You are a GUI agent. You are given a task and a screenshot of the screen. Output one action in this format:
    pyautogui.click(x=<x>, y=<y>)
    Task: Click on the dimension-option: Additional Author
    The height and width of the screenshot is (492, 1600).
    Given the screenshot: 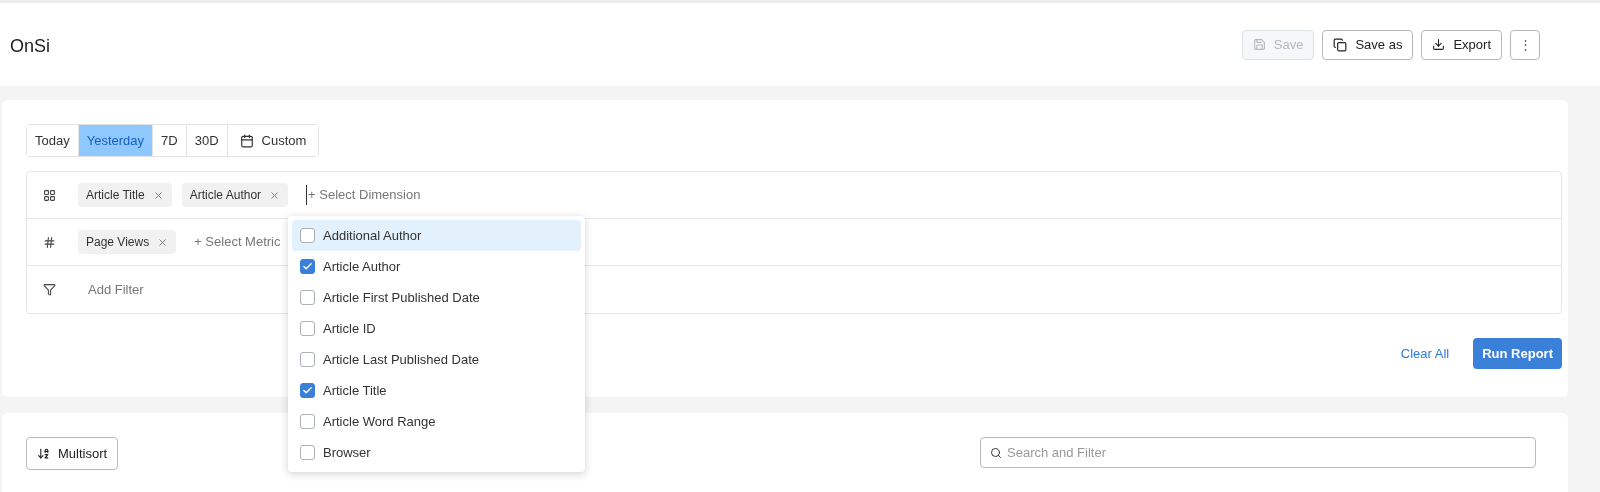 What is the action you would take?
    pyautogui.click(x=436, y=235)
    